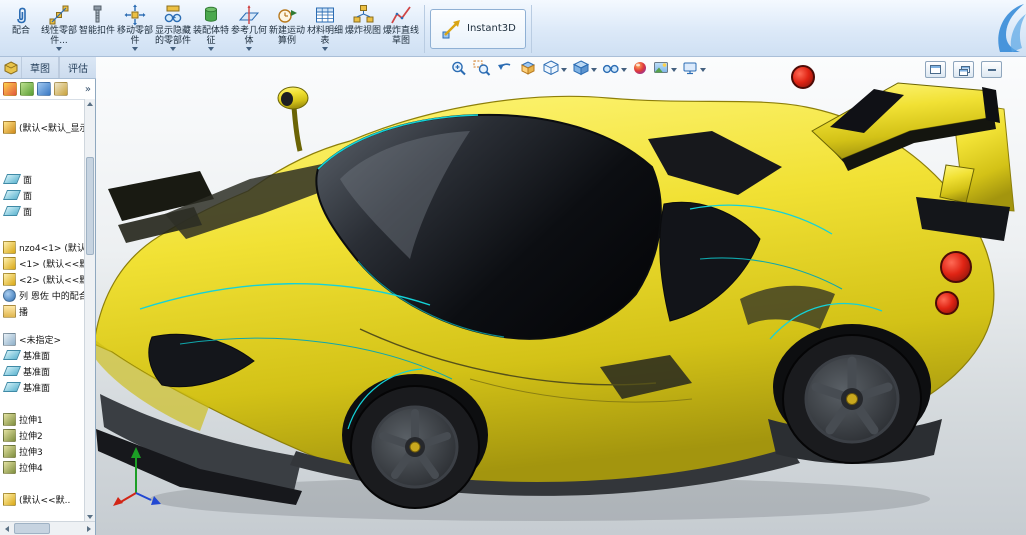 This screenshot has width=1026, height=535. What do you see at coordinates (173, 36) in the screenshot?
I see `ribbon-button-label: 显示隐藏的零部件` at bounding box center [173, 36].